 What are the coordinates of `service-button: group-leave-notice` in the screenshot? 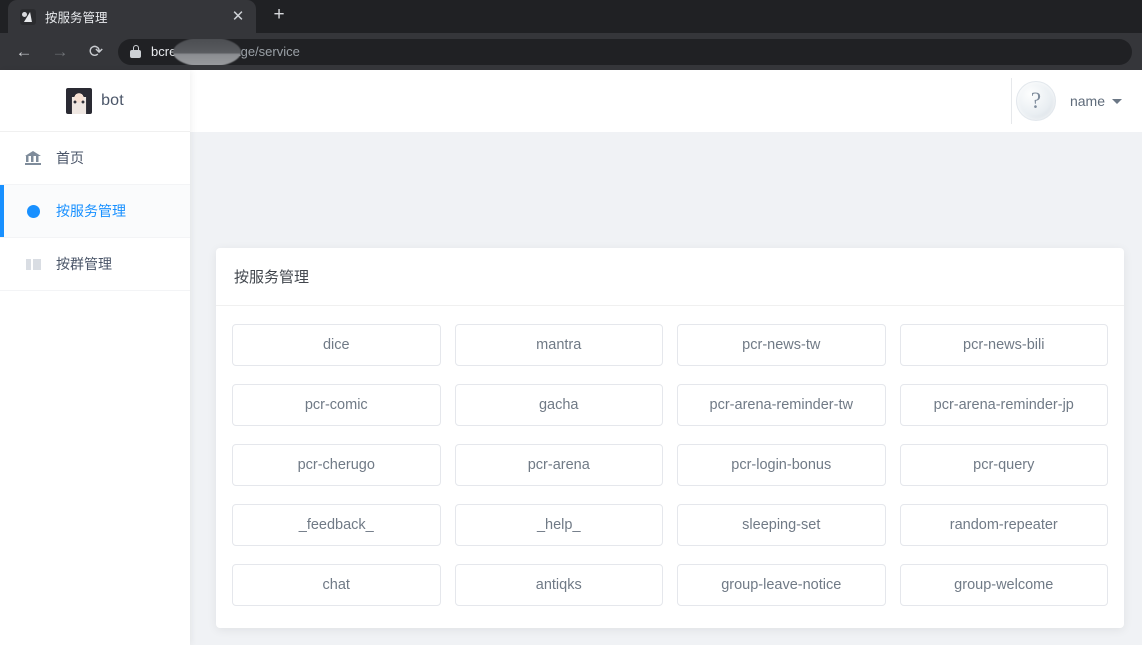 It's located at (781, 585).